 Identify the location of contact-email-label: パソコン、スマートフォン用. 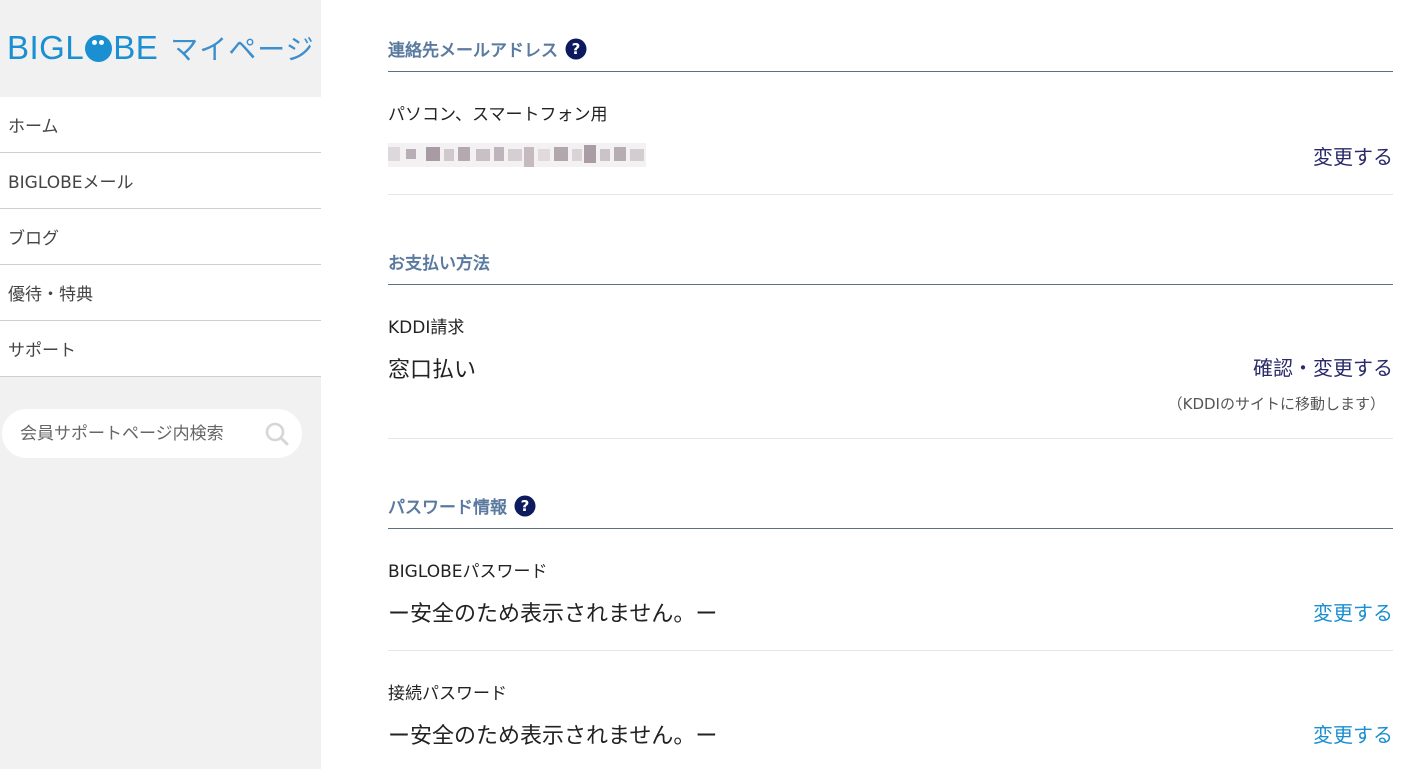
(498, 115).